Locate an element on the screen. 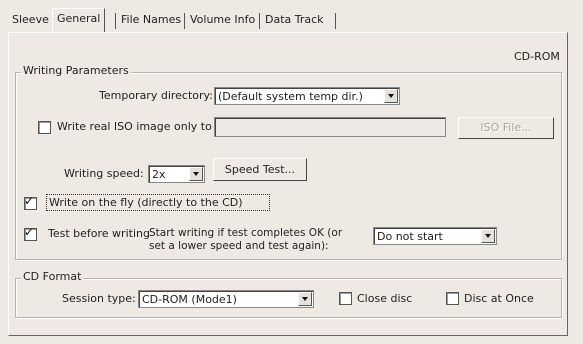 The image size is (583, 344). speed-label: Writing speed: is located at coordinates (104, 173).